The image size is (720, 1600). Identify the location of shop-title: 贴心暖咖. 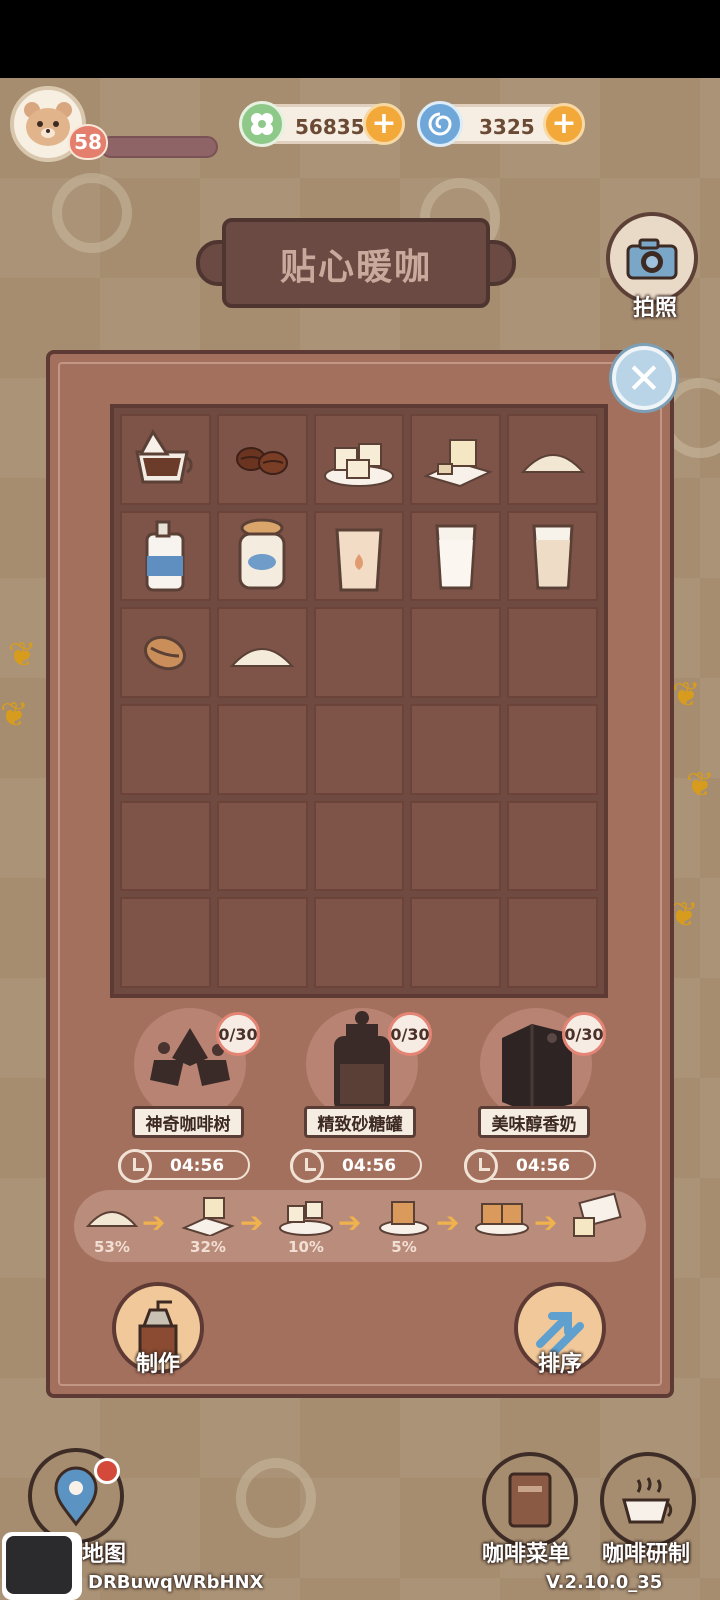
(355, 267).